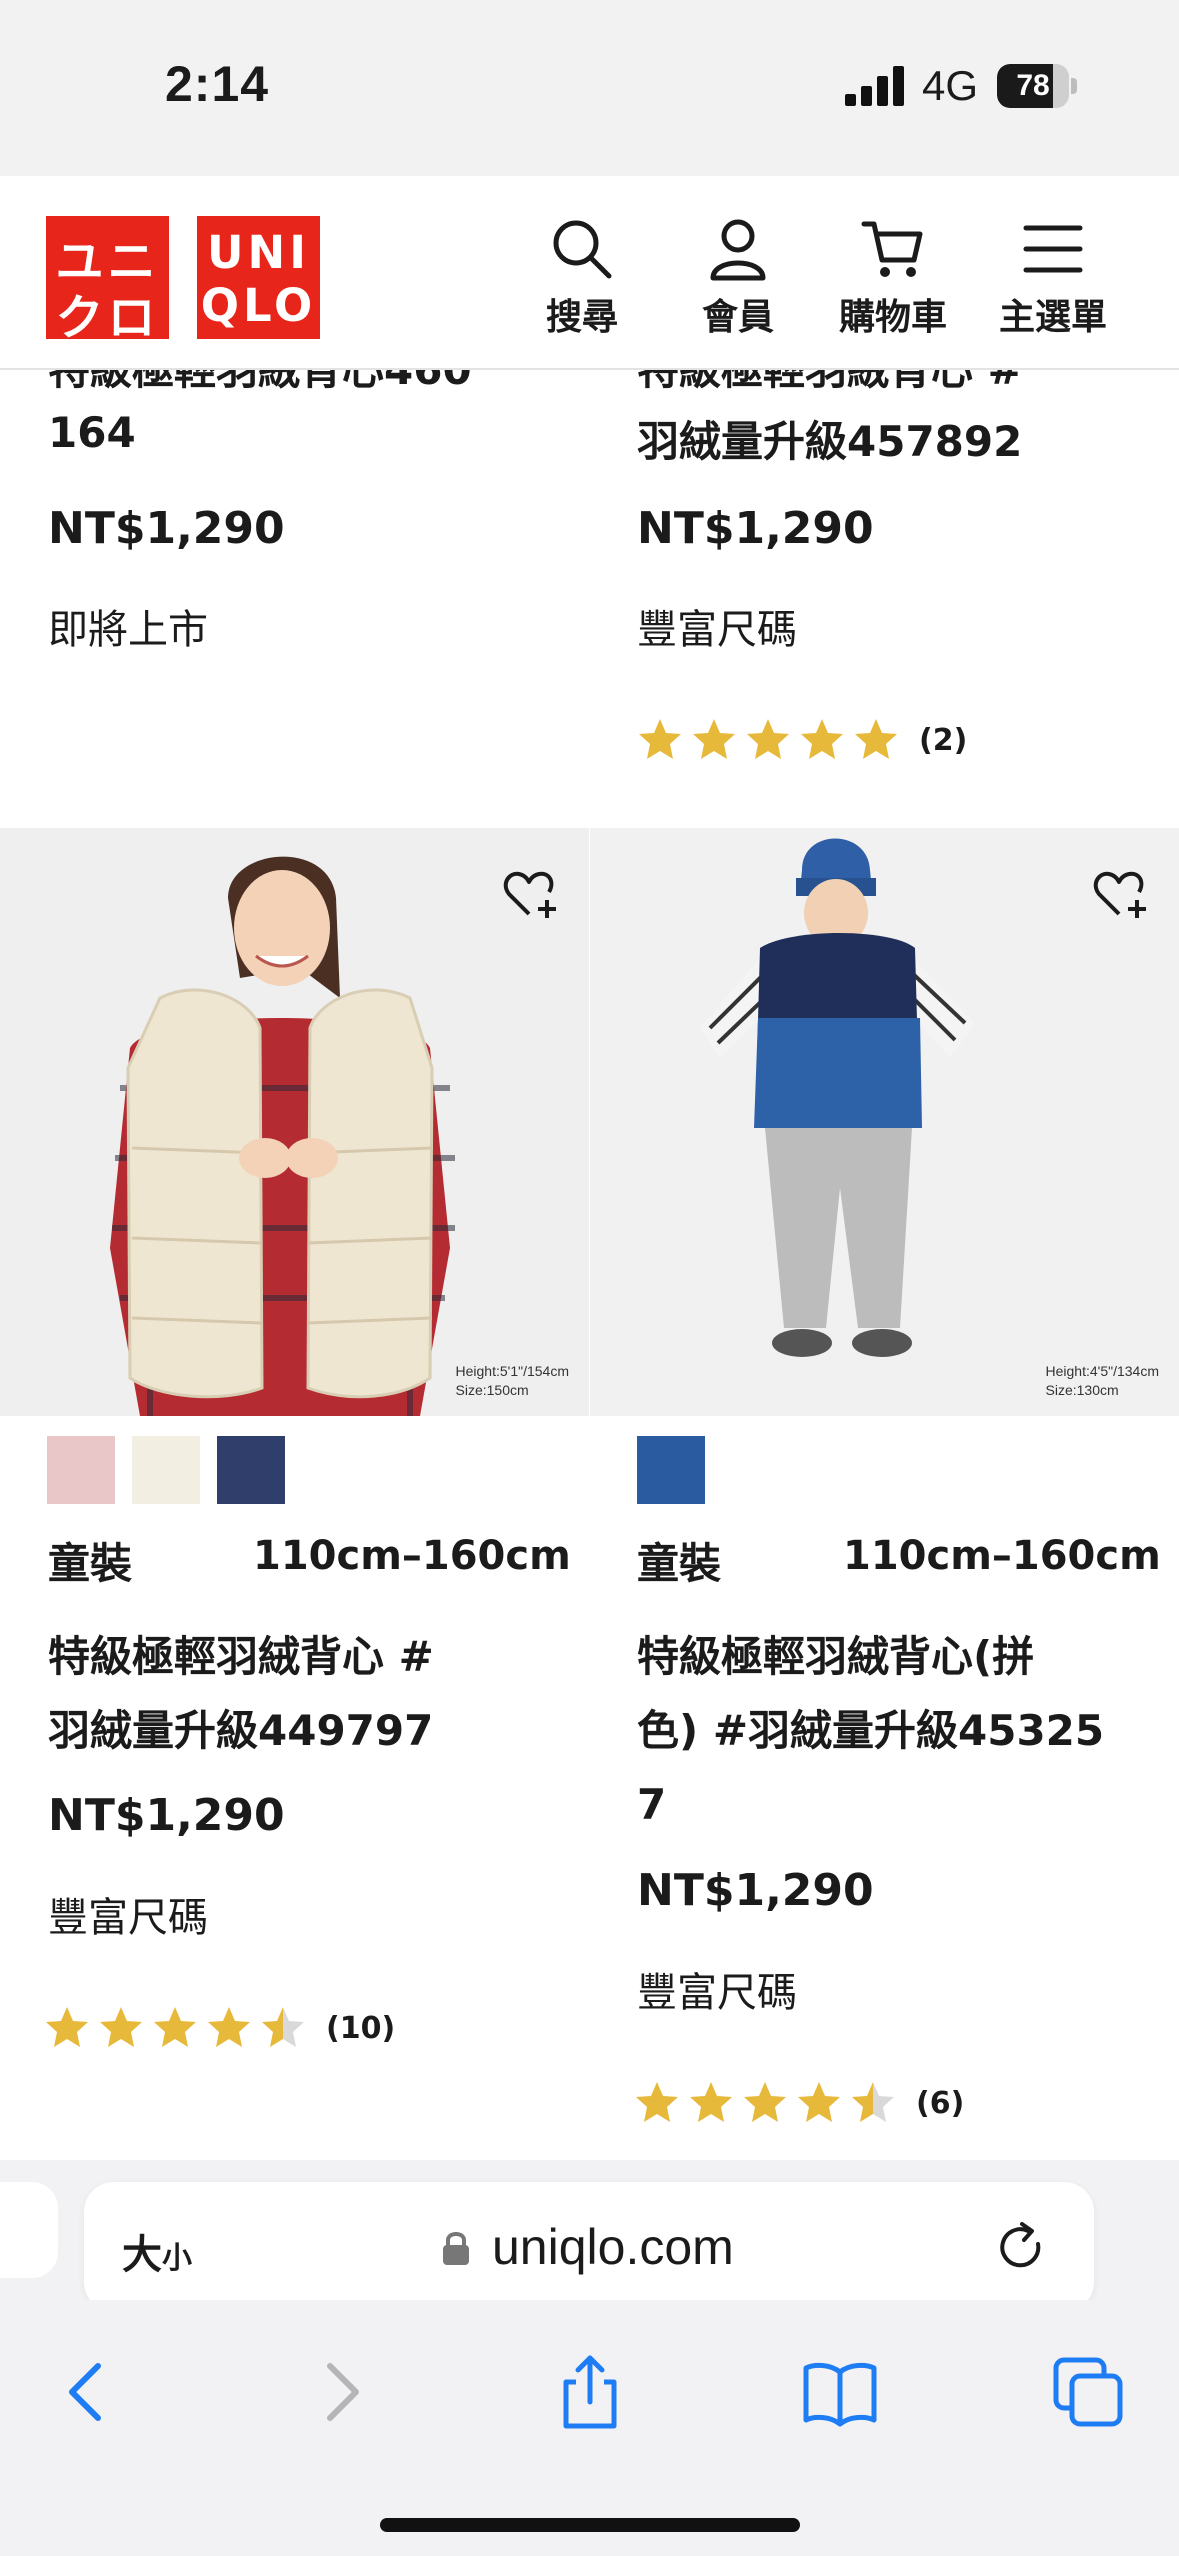 Image resolution: width=1179 pixels, height=2556 pixels. I want to click on product-name: 特級極輕羽絨背心460, so click(260, 383).